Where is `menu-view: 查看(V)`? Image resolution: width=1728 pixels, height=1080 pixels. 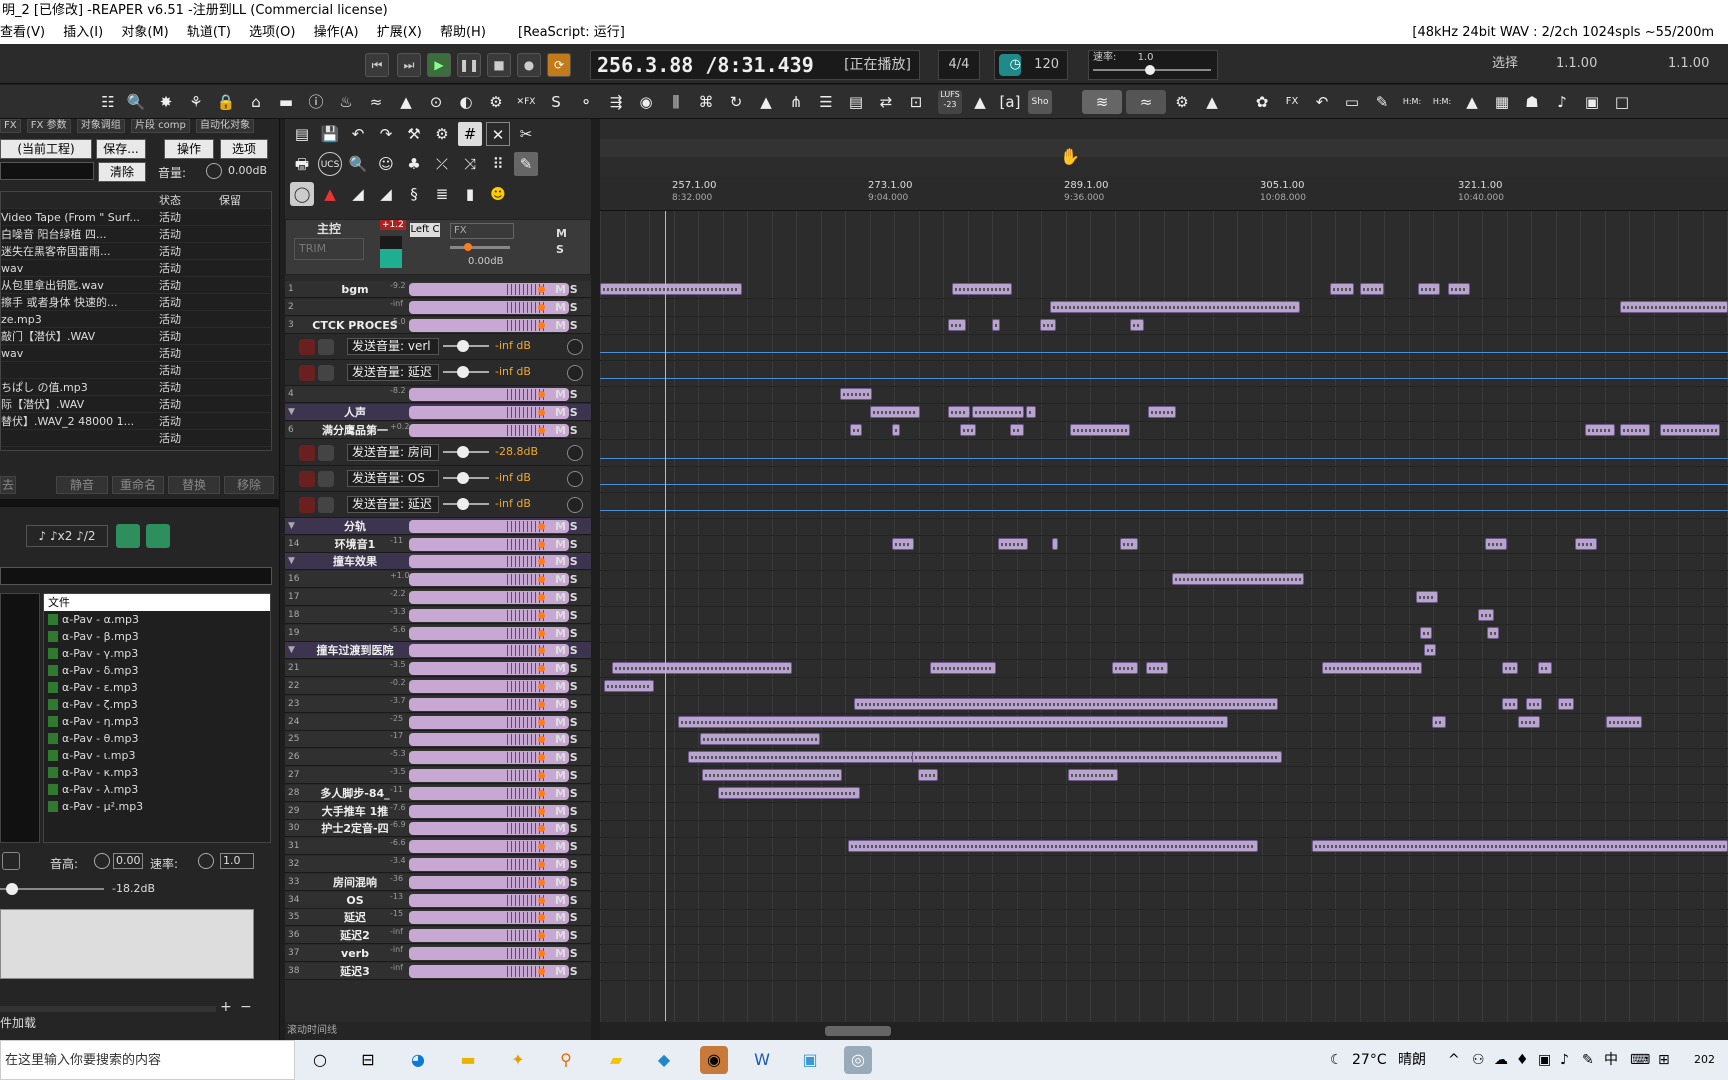 menu-view: 查看(V) is located at coordinates (22, 32).